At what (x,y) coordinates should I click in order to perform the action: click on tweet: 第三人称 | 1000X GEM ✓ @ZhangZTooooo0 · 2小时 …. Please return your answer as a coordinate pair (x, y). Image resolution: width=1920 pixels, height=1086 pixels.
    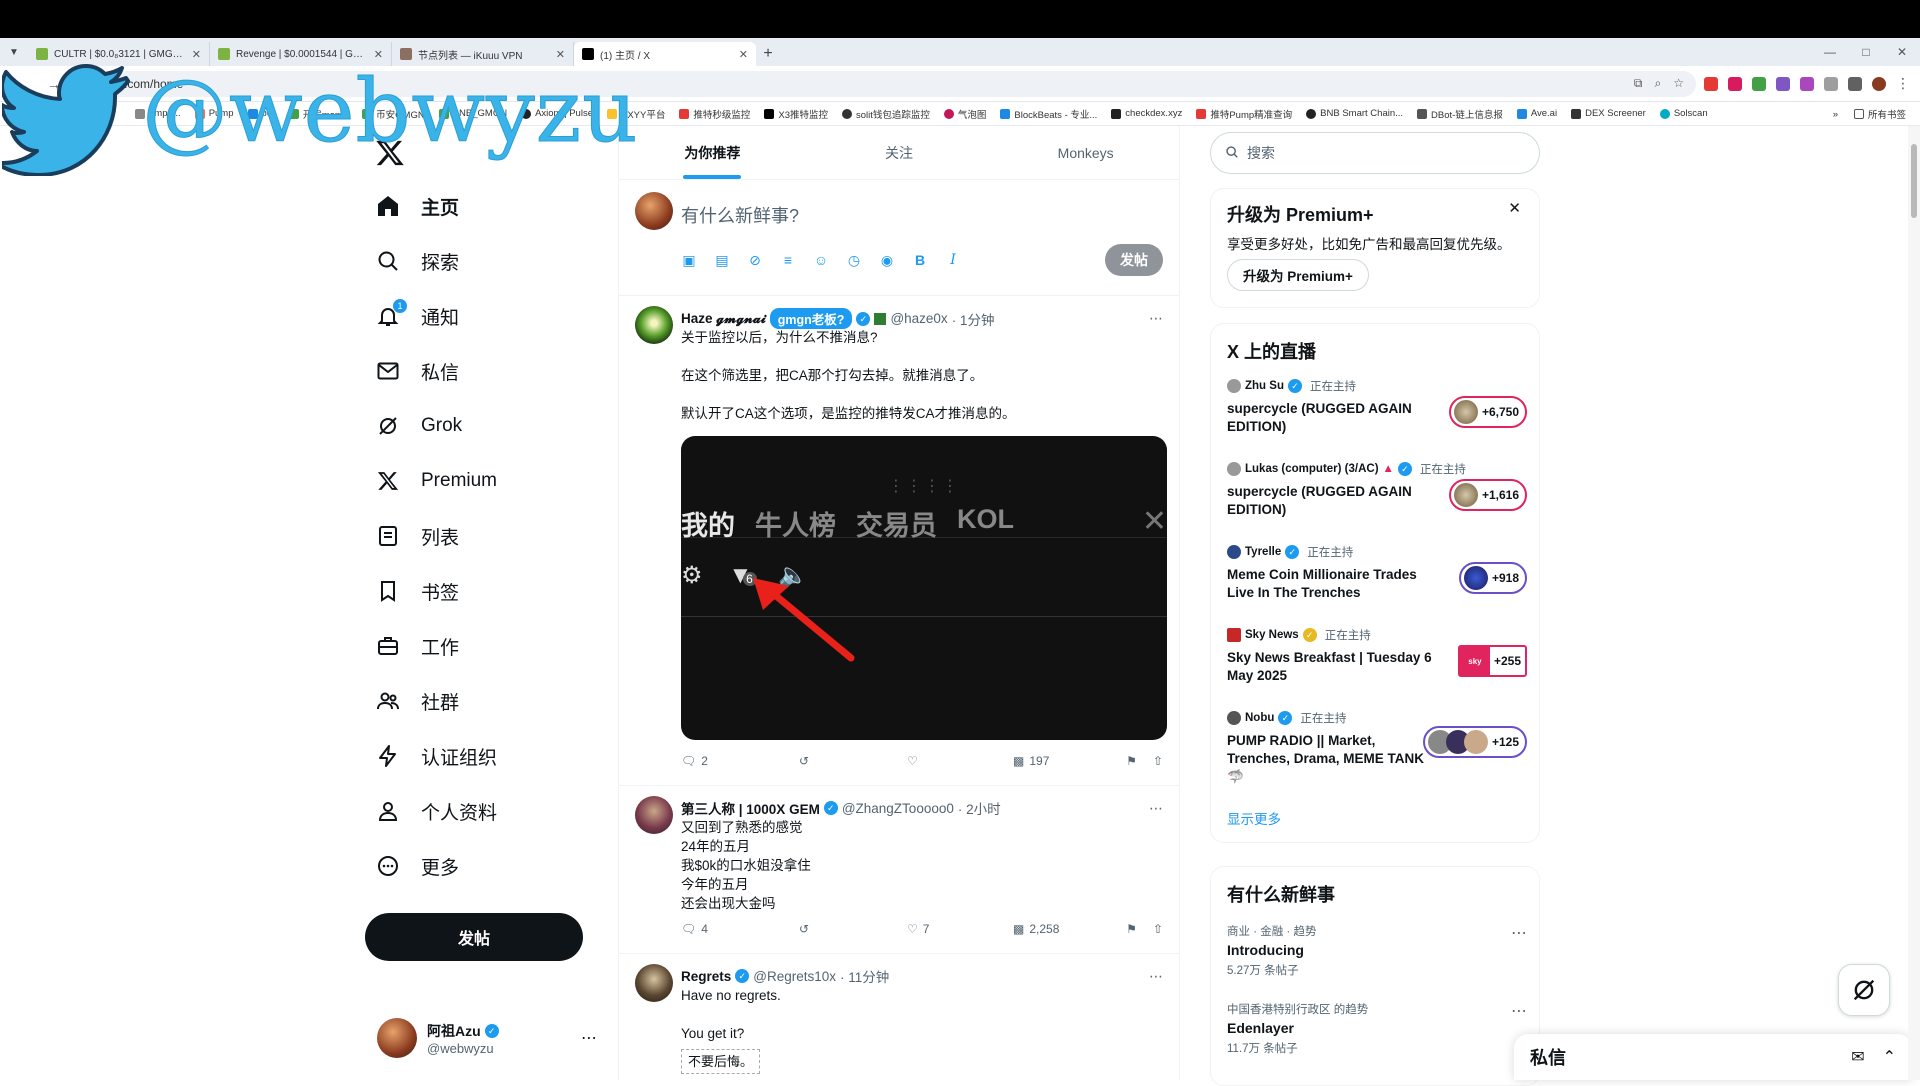
    Looking at the image, I should click on (899, 870).